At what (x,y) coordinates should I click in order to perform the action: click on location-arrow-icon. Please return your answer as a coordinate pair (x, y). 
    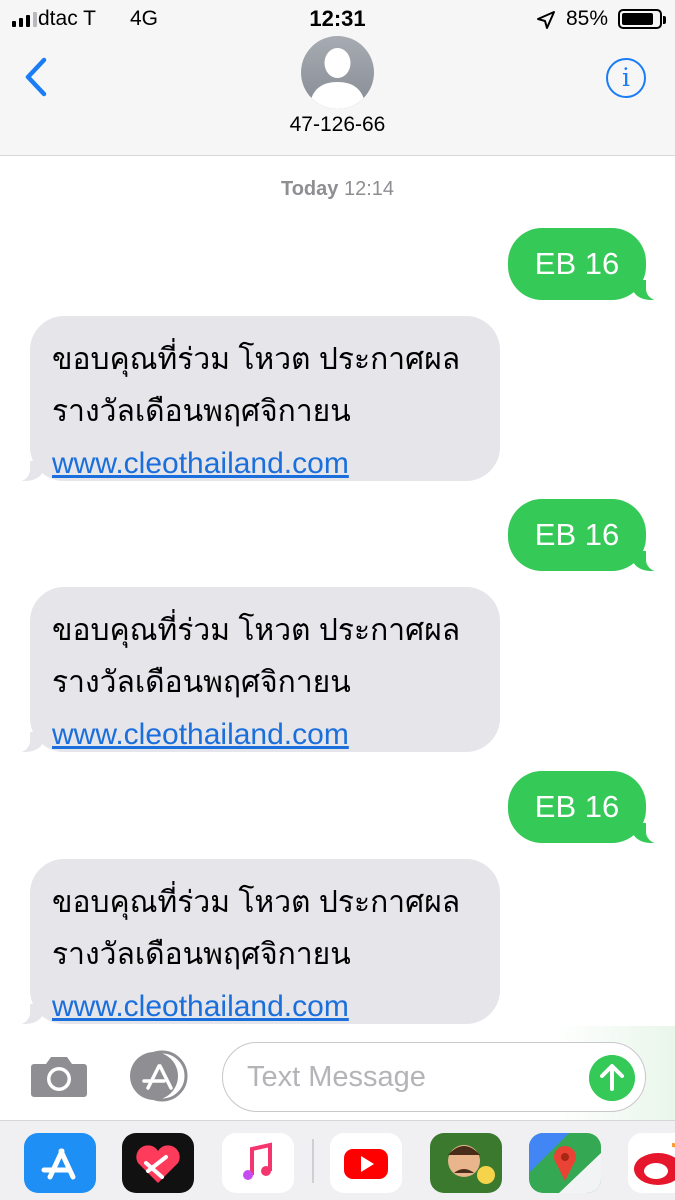
    Looking at the image, I should click on (546, 20).